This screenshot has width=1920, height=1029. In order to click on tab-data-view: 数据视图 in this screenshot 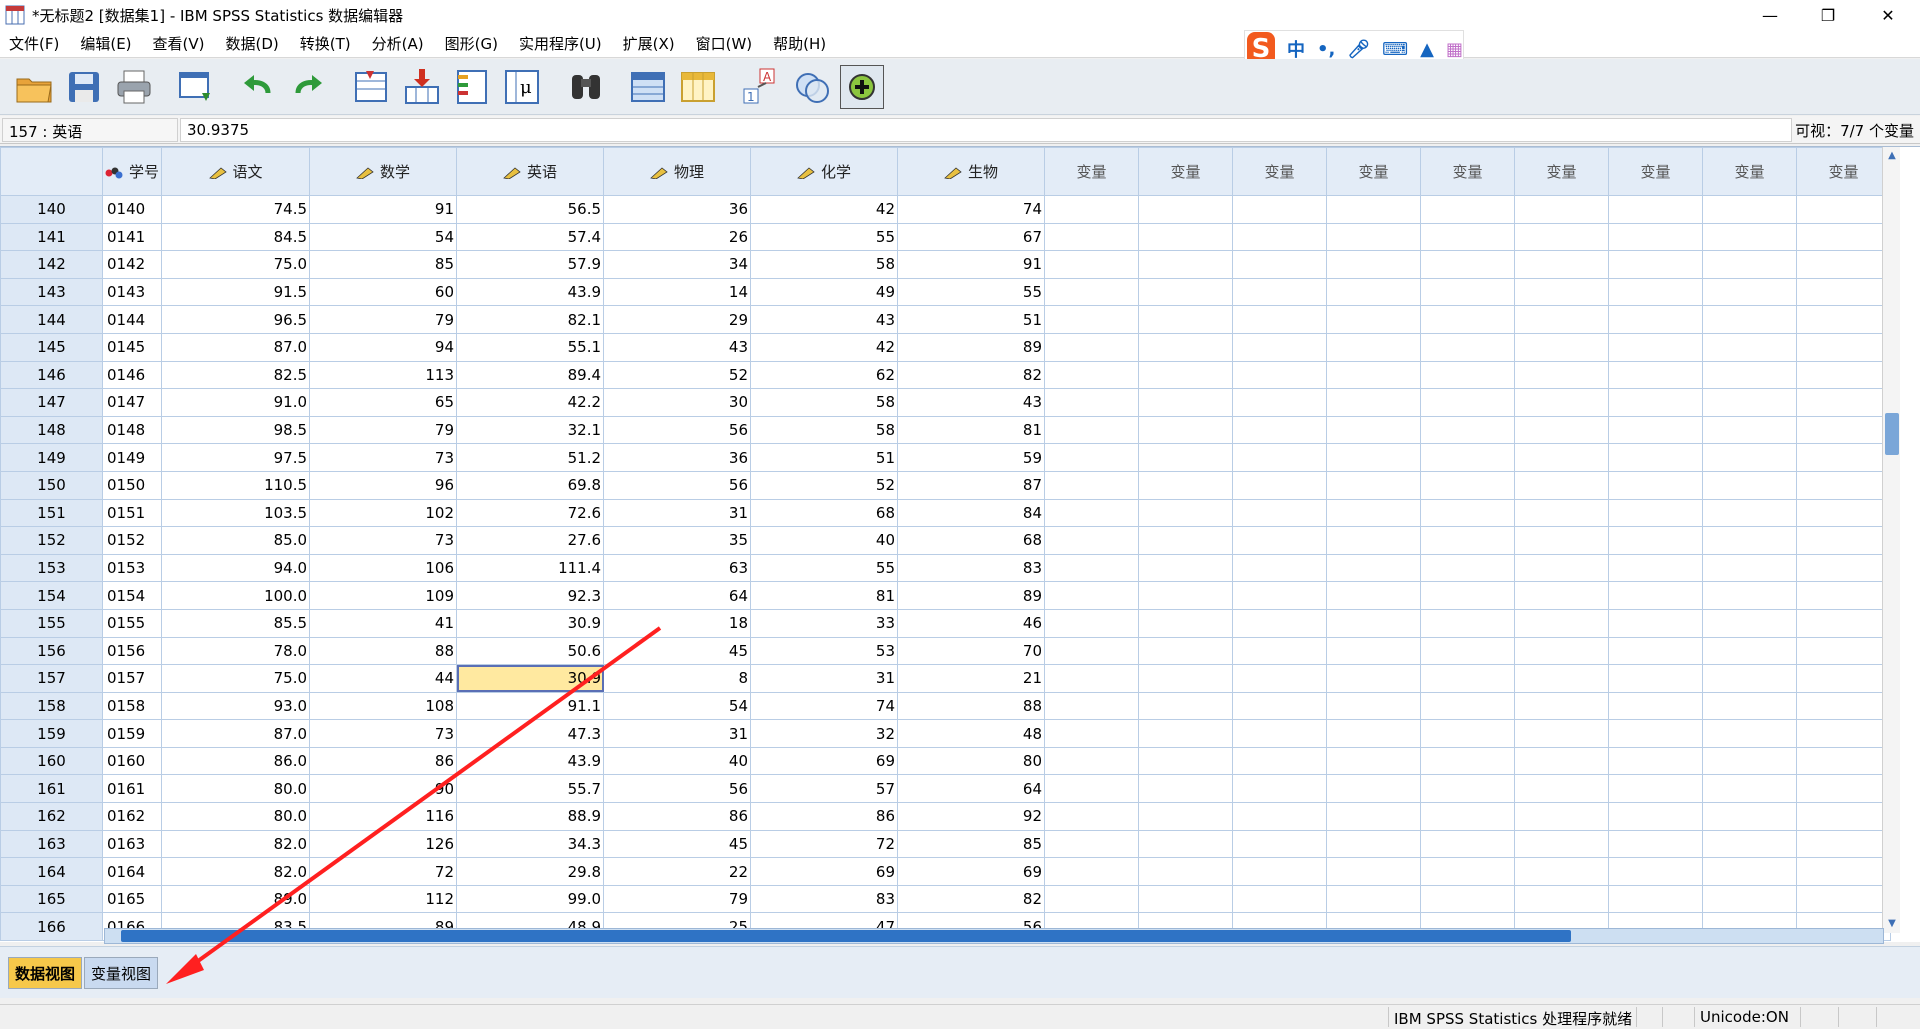, I will do `click(45, 973)`.